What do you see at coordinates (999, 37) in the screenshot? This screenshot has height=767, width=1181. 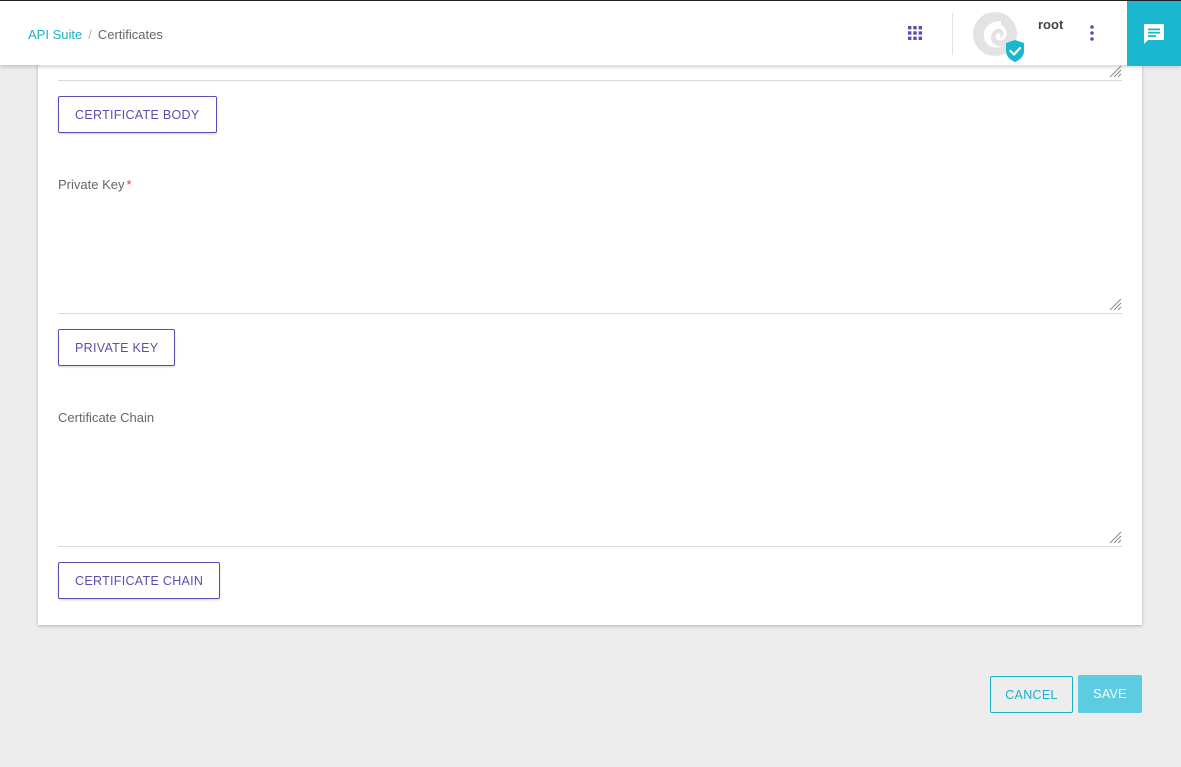 I see `avatar` at bounding box center [999, 37].